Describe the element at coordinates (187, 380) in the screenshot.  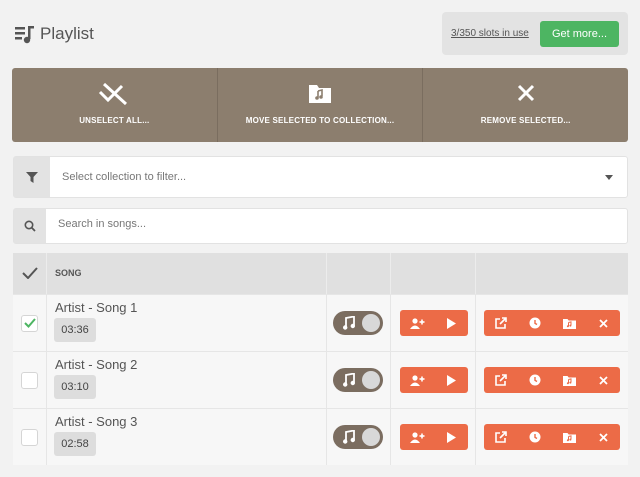
I see `song-cell: Artist - Song 2 03:10` at that location.